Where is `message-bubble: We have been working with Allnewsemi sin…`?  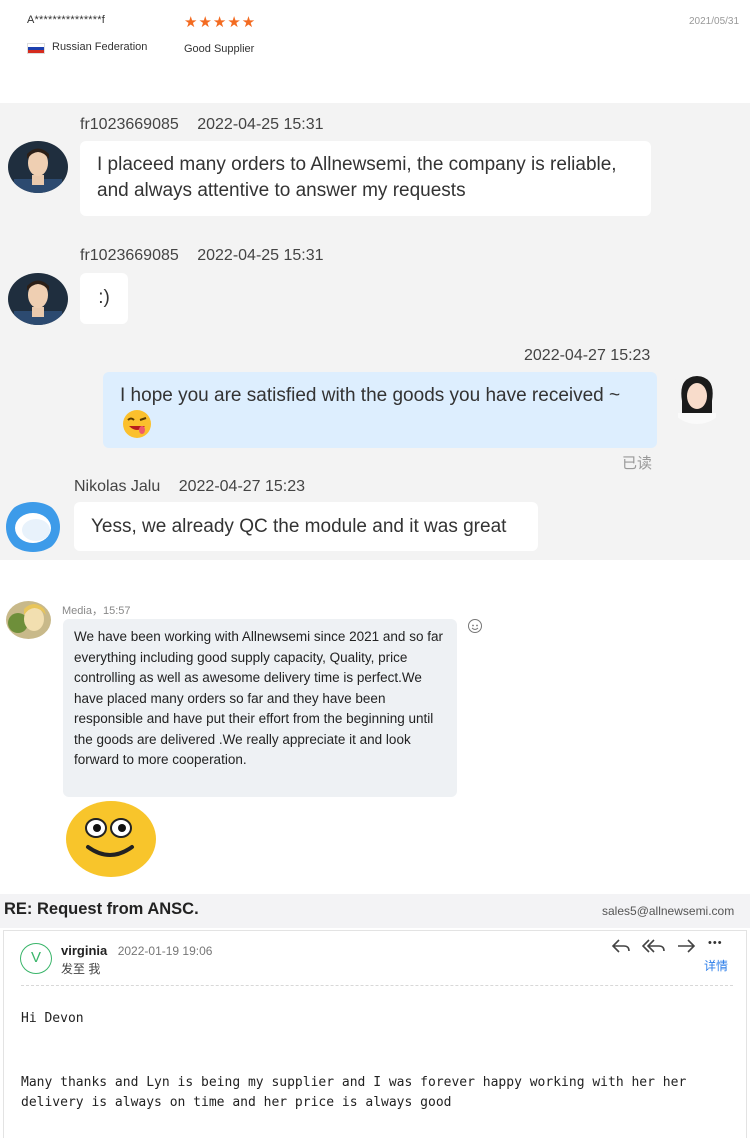
message-bubble: We have been working with Allnewsemi sin… is located at coordinates (260, 708).